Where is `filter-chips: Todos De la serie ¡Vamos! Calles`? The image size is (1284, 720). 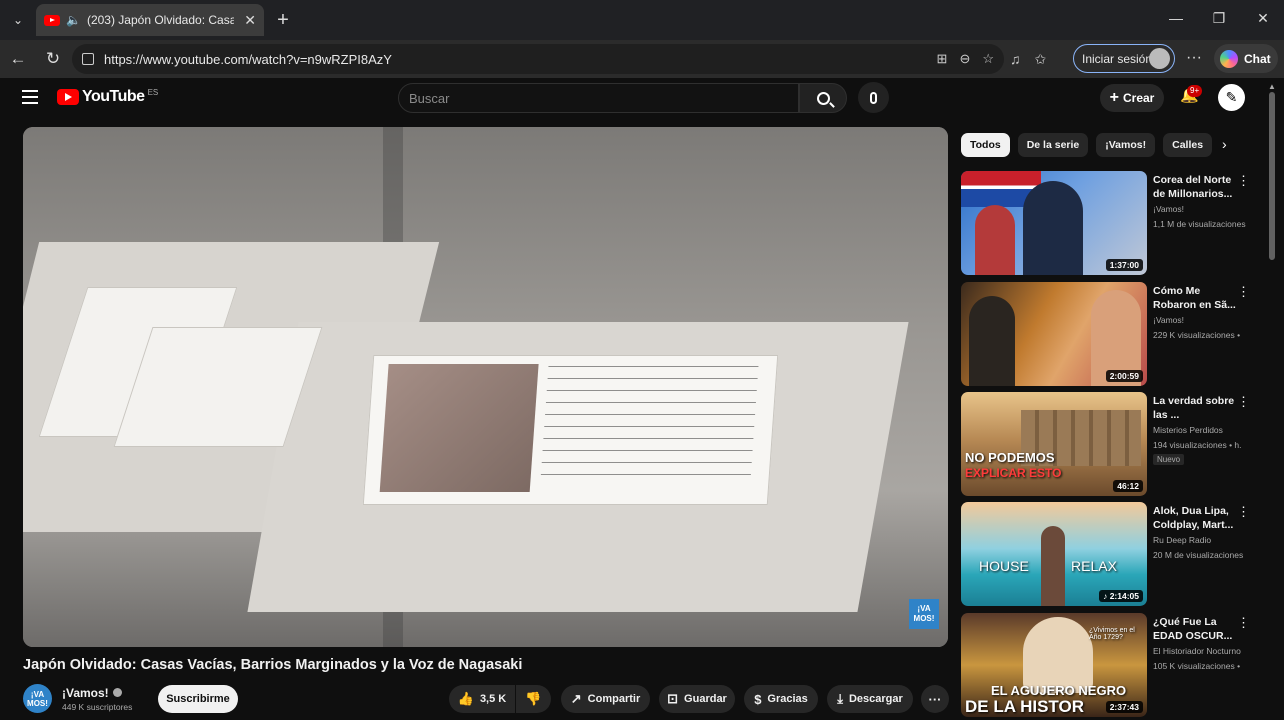 filter-chips: Todos De la serie ¡Vamos! Calles is located at coordinates (1087, 145).